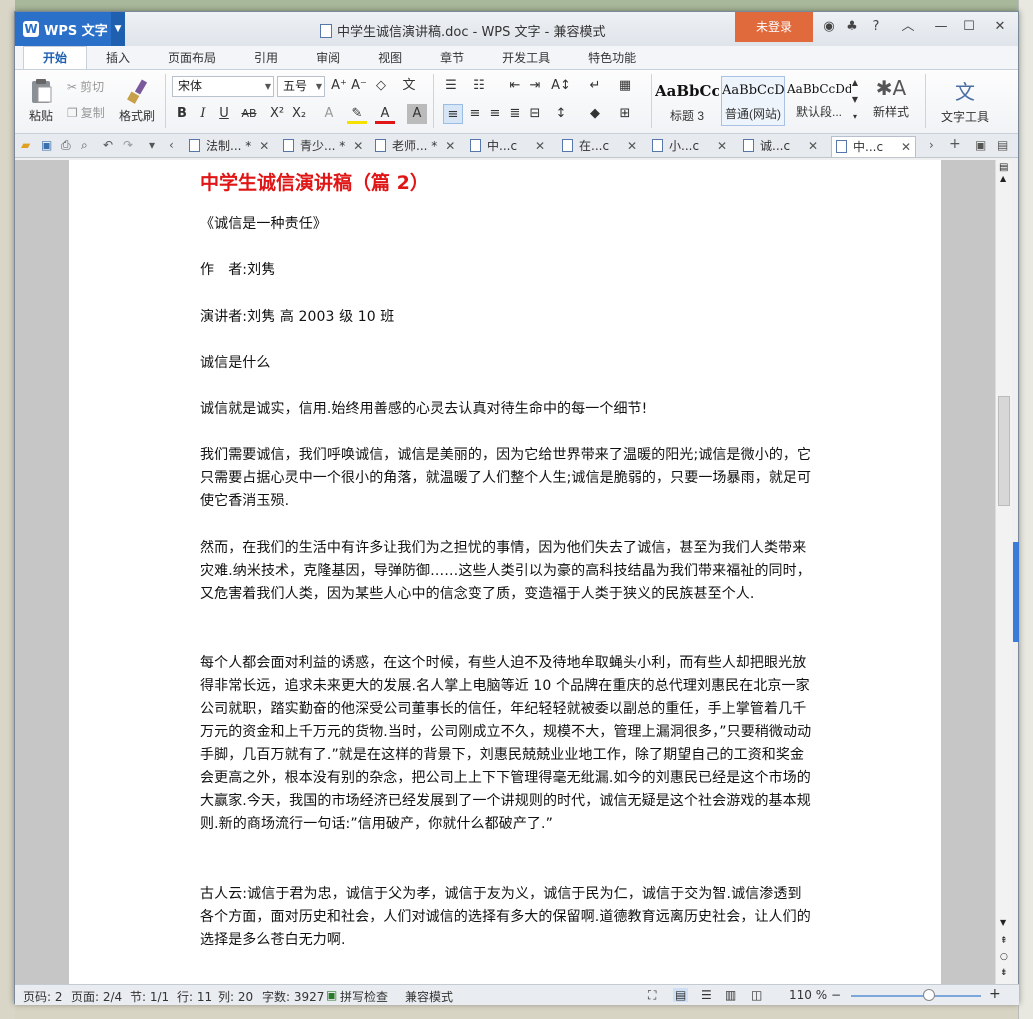 This screenshot has width=1033, height=1019. I want to click on numbered-list-icon: ☷, so click(479, 86).